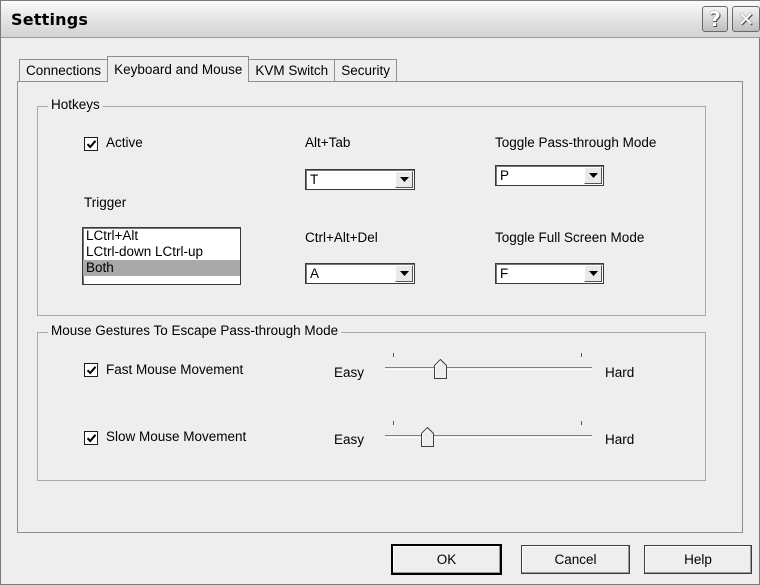 The width and height of the screenshot is (760, 585). I want to click on active-label: Active, so click(124, 142).